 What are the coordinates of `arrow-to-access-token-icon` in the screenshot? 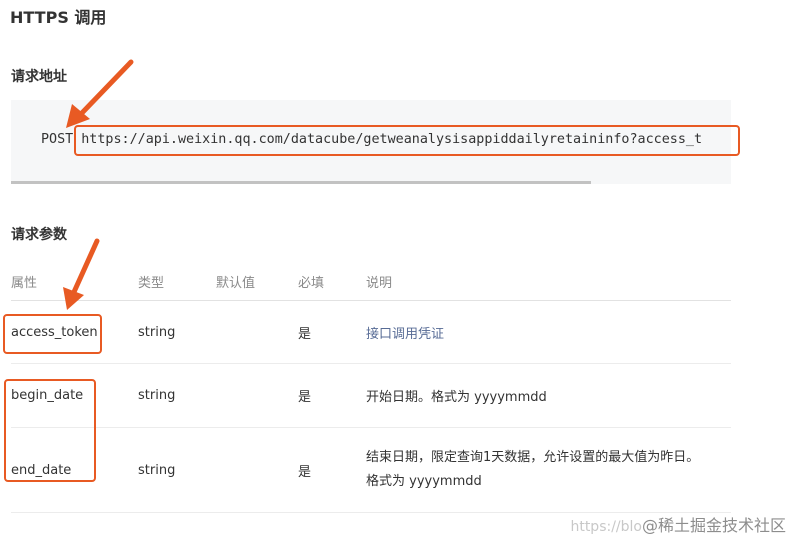 It's located at (81, 274).